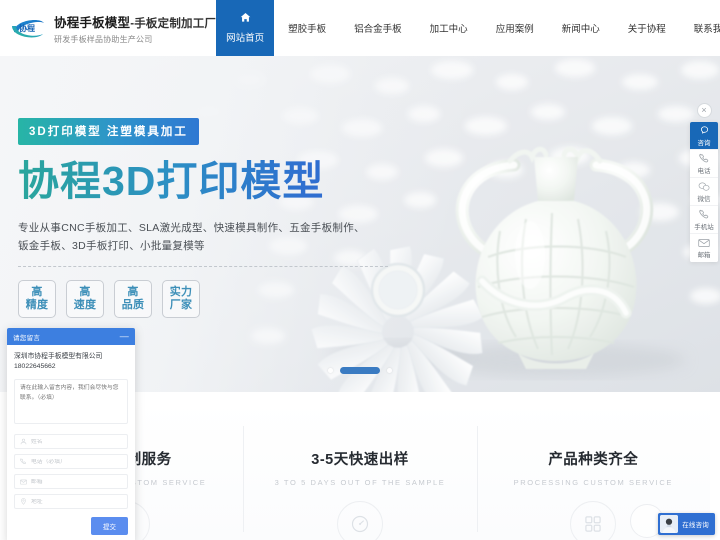 Image resolution: width=720 pixels, height=540 pixels. What do you see at coordinates (704, 227) in the screenshot?
I see `float-item-mobile-site-label: 手机站` at bounding box center [704, 227].